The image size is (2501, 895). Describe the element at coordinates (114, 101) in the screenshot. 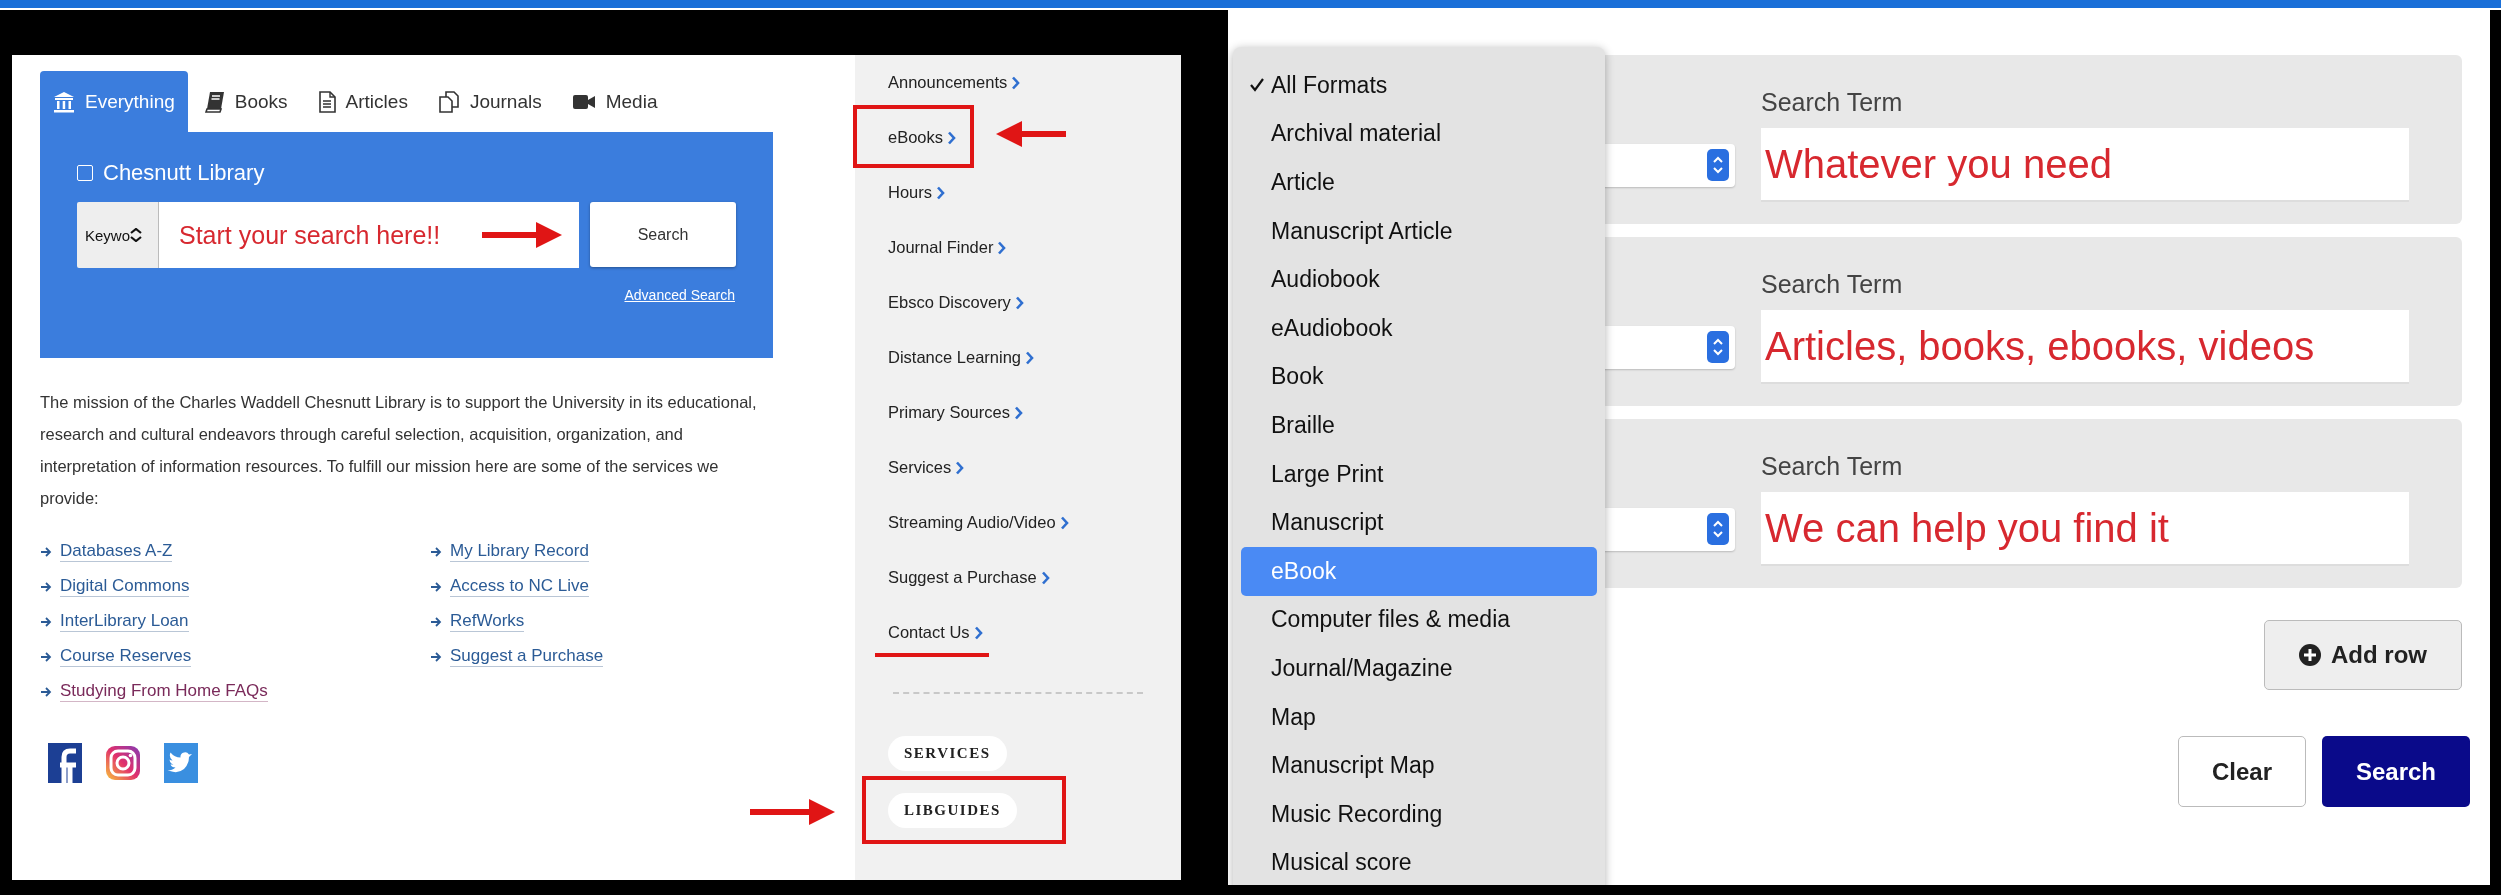

I see `search-tab: Everything` at that location.